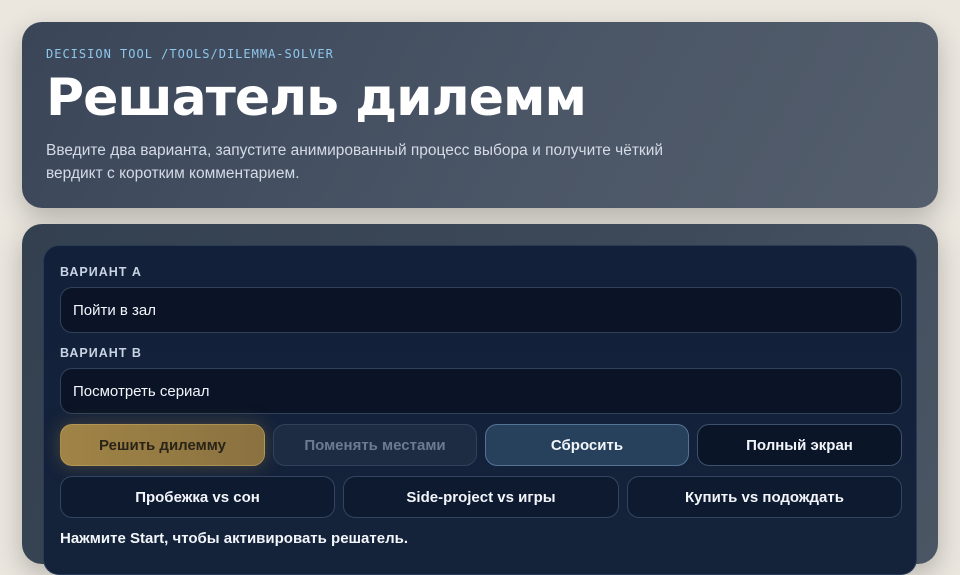 This screenshot has width=960, height=575. I want to click on swap-button: Поменять местами, so click(375, 445).